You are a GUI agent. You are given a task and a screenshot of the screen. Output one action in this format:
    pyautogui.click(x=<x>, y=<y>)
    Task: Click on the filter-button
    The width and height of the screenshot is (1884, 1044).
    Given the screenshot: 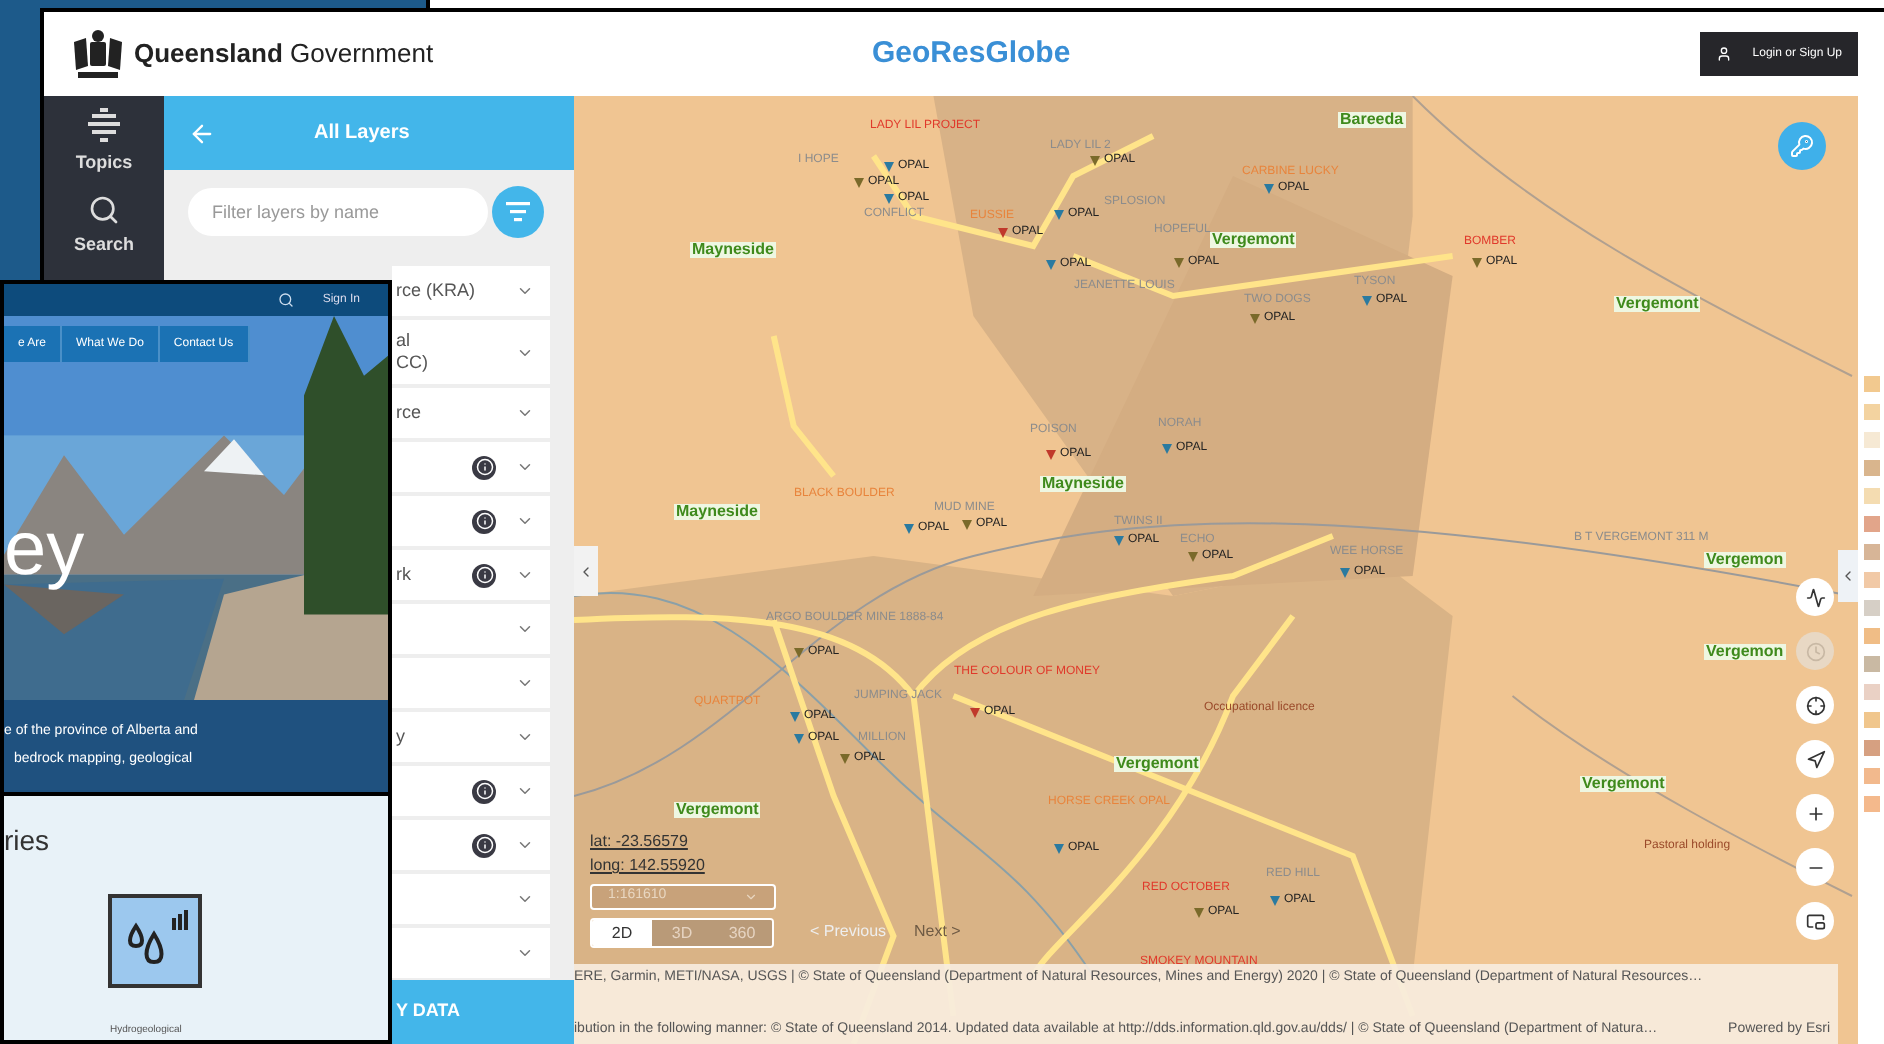 What is the action you would take?
    pyautogui.click(x=518, y=212)
    